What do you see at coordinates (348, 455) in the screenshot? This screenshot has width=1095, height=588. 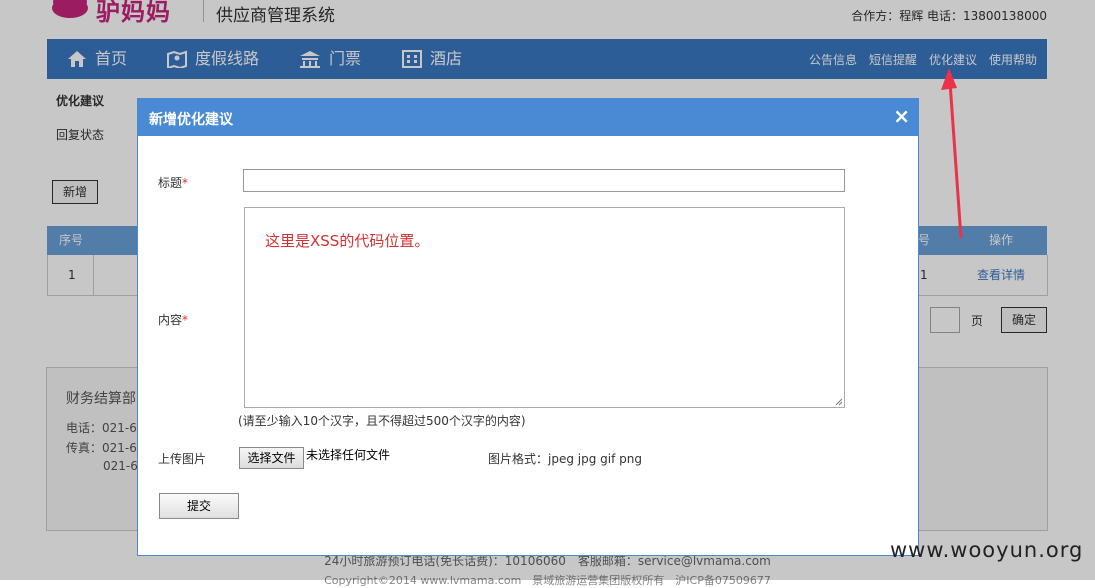 I see `no-file-text: 未选择任何文件` at bounding box center [348, 455].